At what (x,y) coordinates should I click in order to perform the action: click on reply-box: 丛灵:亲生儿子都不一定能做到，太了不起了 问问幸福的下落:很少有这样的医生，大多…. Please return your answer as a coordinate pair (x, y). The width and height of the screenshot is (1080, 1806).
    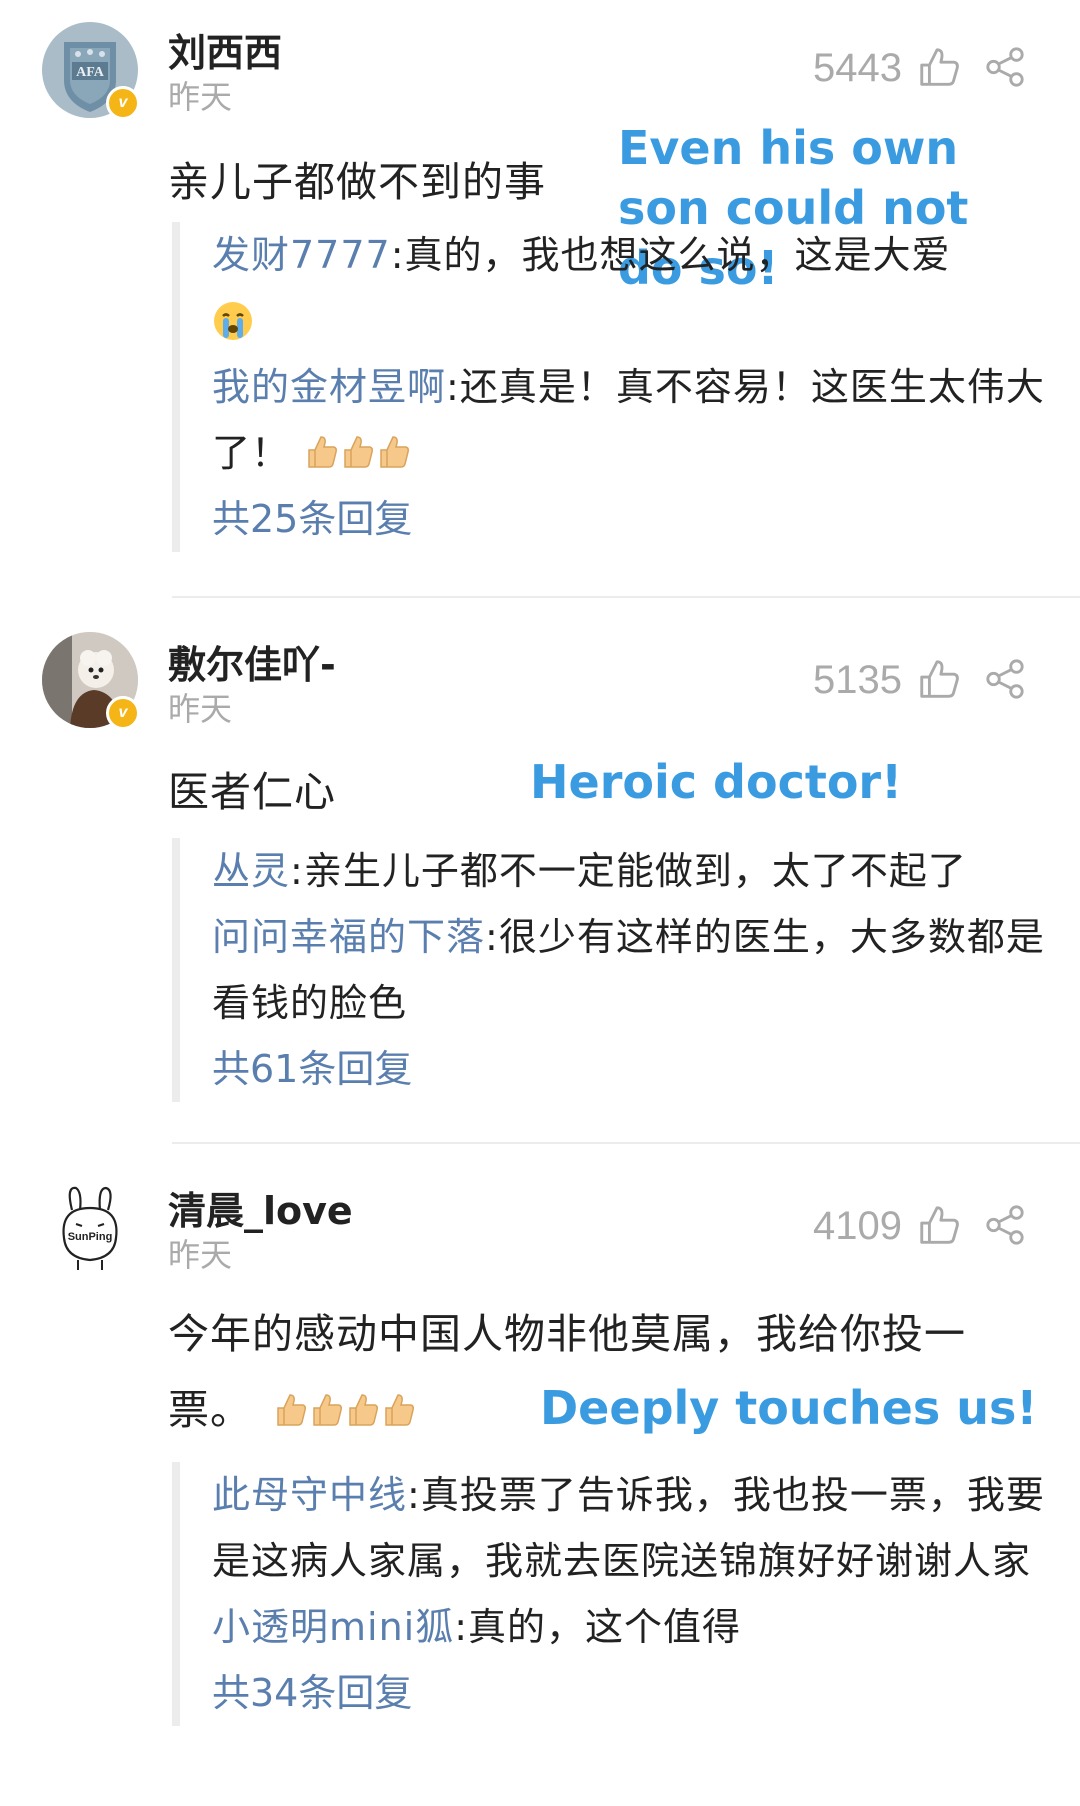
    Looking at the image, I should click on (612, 970).